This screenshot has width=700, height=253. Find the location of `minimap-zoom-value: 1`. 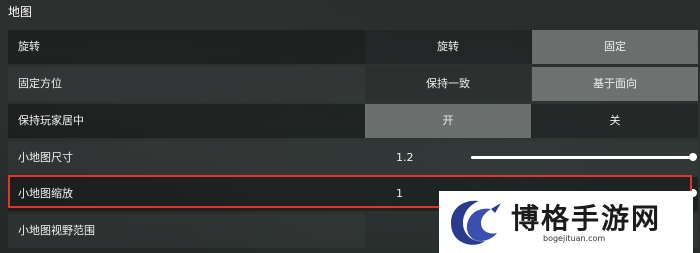

minimap-zoom-value: 1 is located at coordinates (399, 193).